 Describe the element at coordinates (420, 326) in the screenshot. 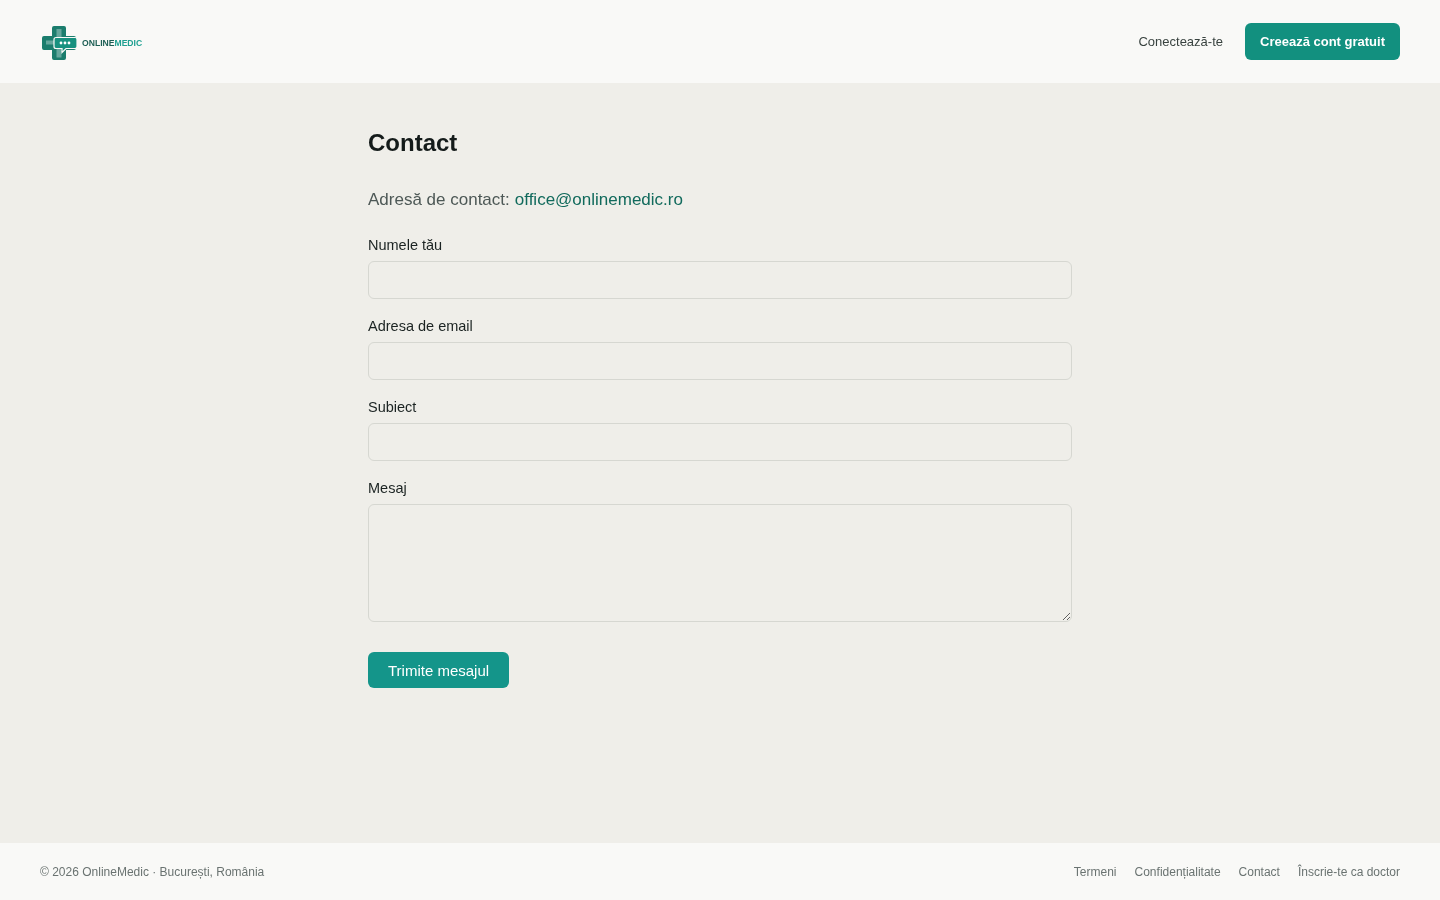

I see `field-label: Adresa de email` at that location.